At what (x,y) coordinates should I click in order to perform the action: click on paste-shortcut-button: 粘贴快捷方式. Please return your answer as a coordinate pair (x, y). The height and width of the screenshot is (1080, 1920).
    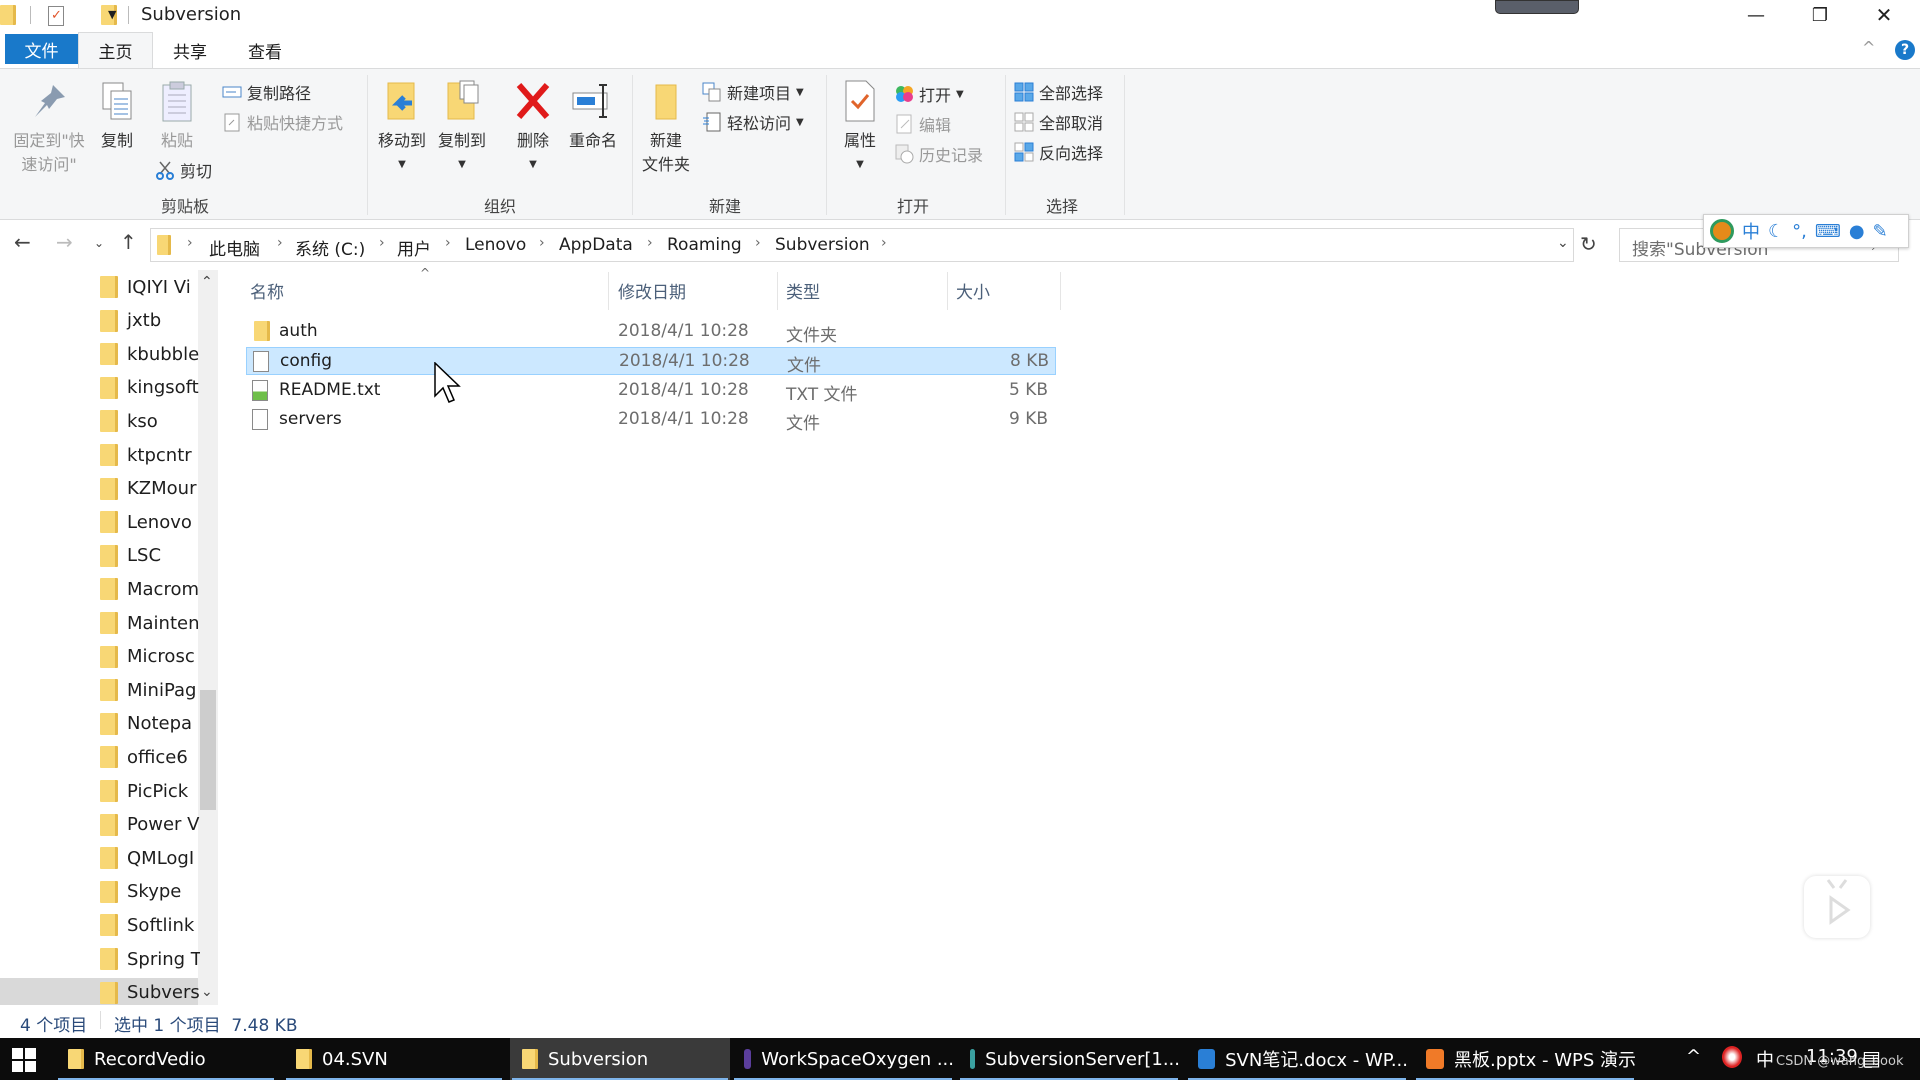
    Looking at the image, I should click on (282, 122).